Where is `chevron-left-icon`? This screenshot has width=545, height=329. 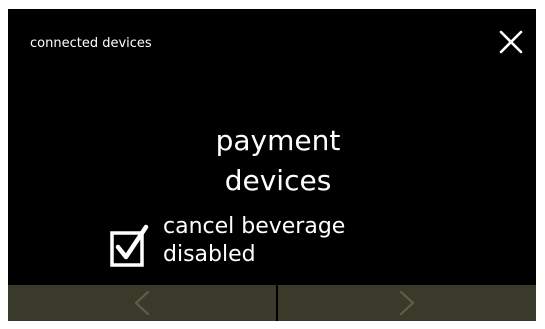
chevron-left-icon is located at coordinates (142, 303).